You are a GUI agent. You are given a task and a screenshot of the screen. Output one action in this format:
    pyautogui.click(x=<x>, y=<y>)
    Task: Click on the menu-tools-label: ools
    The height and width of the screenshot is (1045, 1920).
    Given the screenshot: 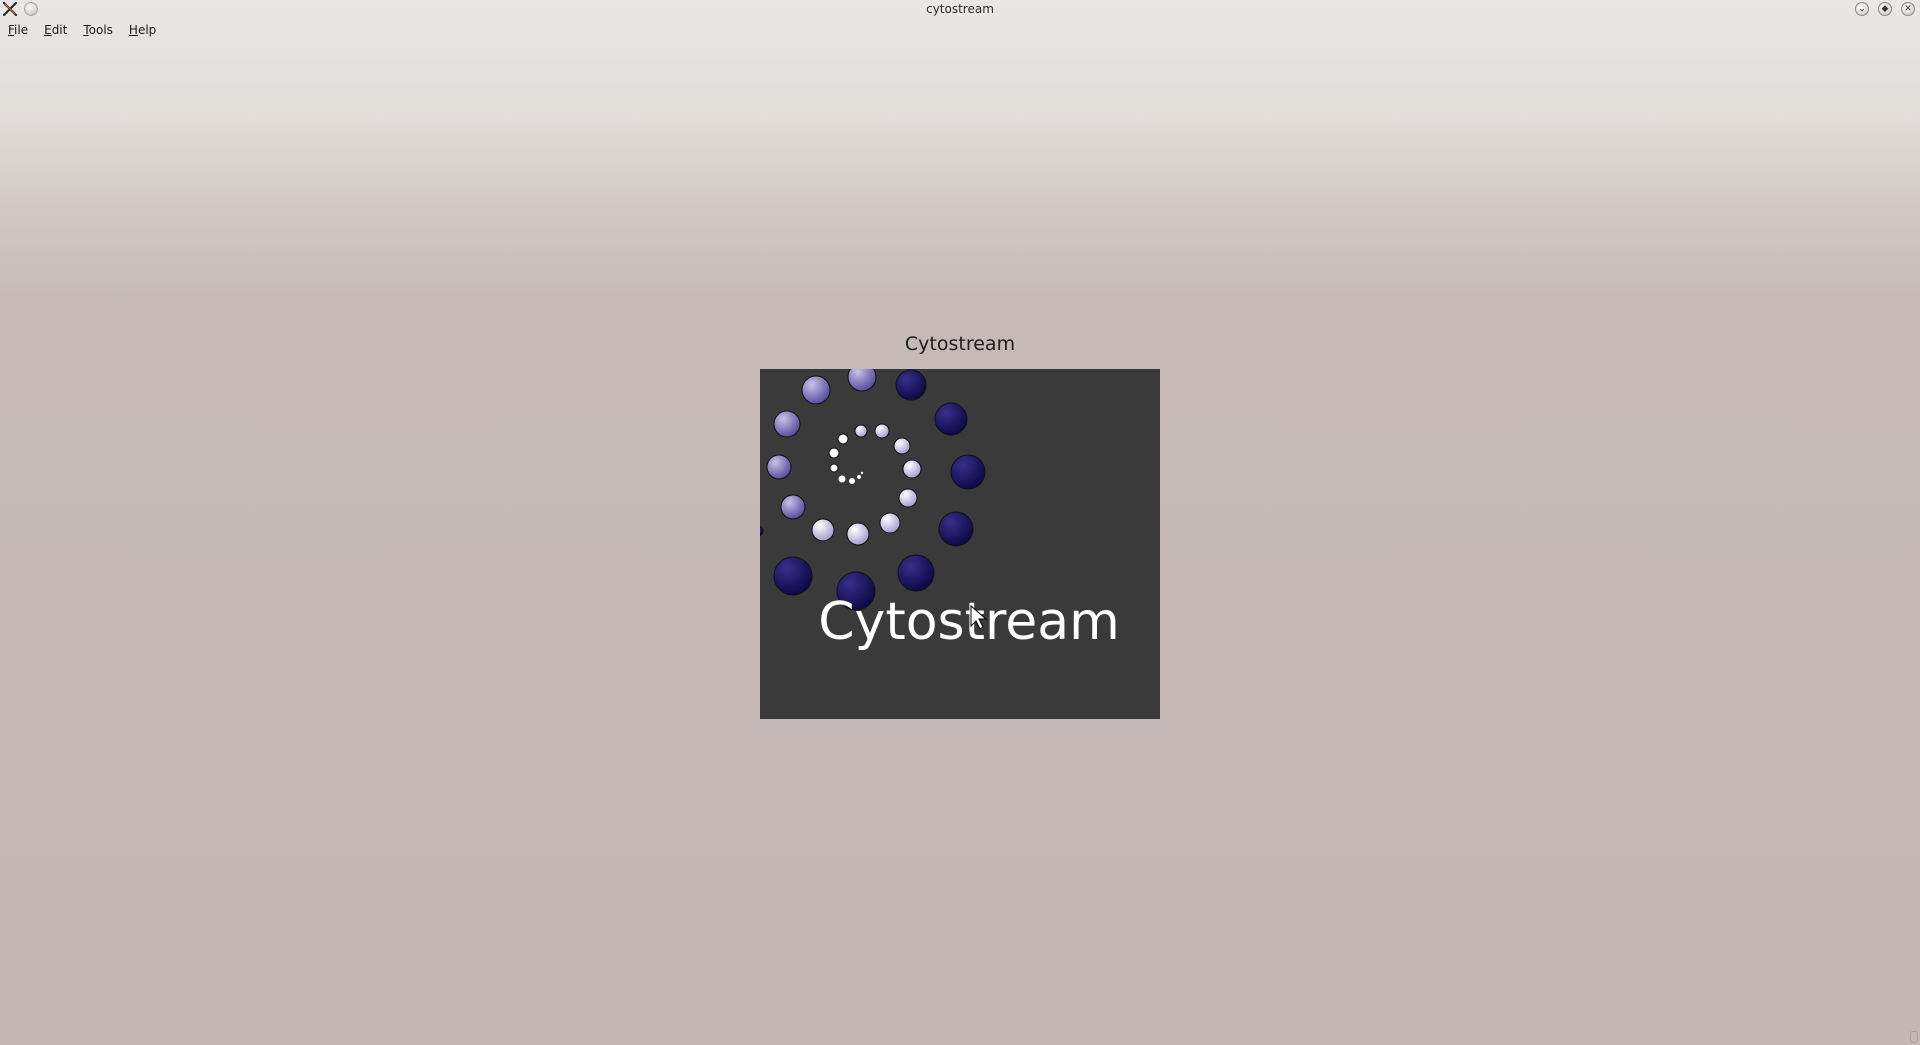 What is the action you would take?
    pyautogui.click(x=100, y=30)
    